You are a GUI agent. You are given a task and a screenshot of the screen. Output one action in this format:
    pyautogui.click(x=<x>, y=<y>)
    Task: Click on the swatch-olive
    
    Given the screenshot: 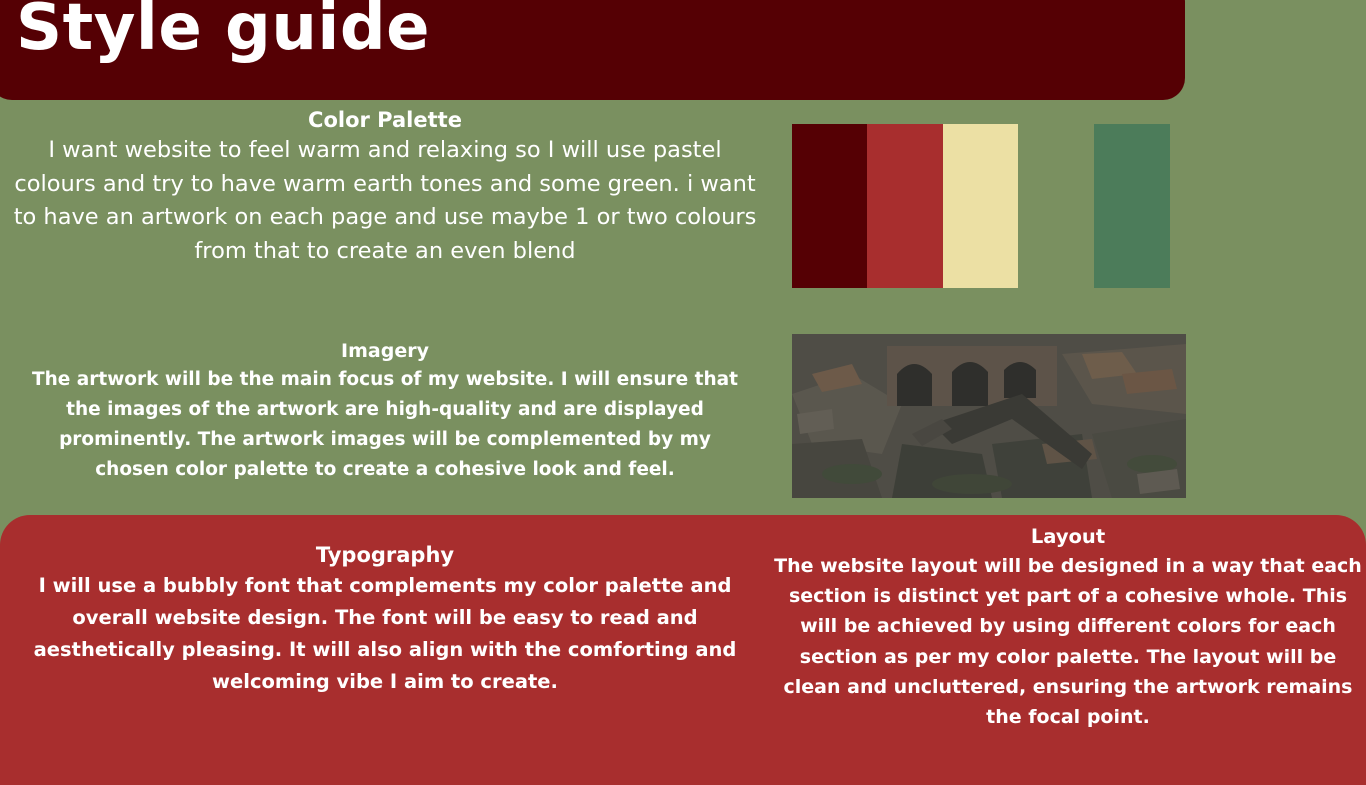 What is the action you would take?
    pyautogui.click(x=1056, y=206)
    